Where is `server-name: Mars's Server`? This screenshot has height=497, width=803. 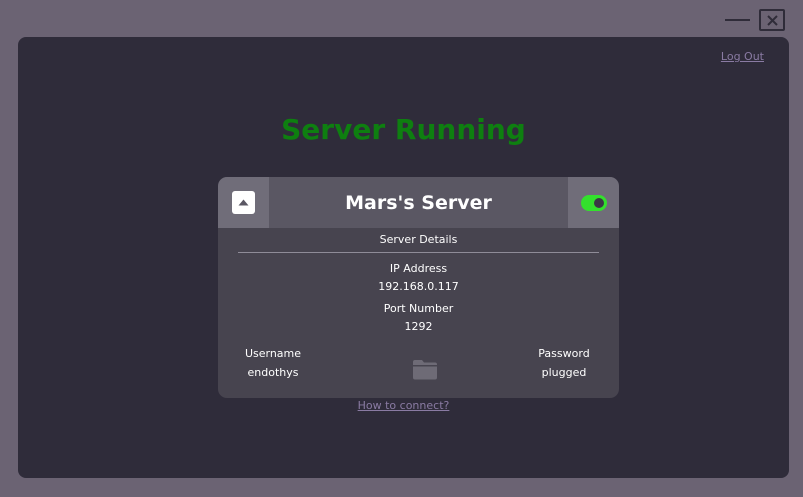
server-name: Mars's Server is located at coordinates (418, 202).